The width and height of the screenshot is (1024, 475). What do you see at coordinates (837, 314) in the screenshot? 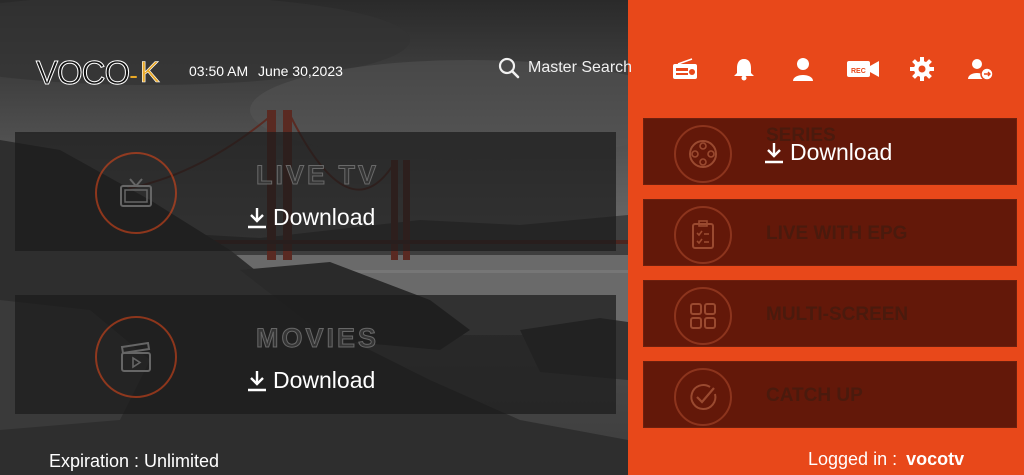
I see `multi-screen-title: MULTI-SCREEN` at bounding box center [837, 314].